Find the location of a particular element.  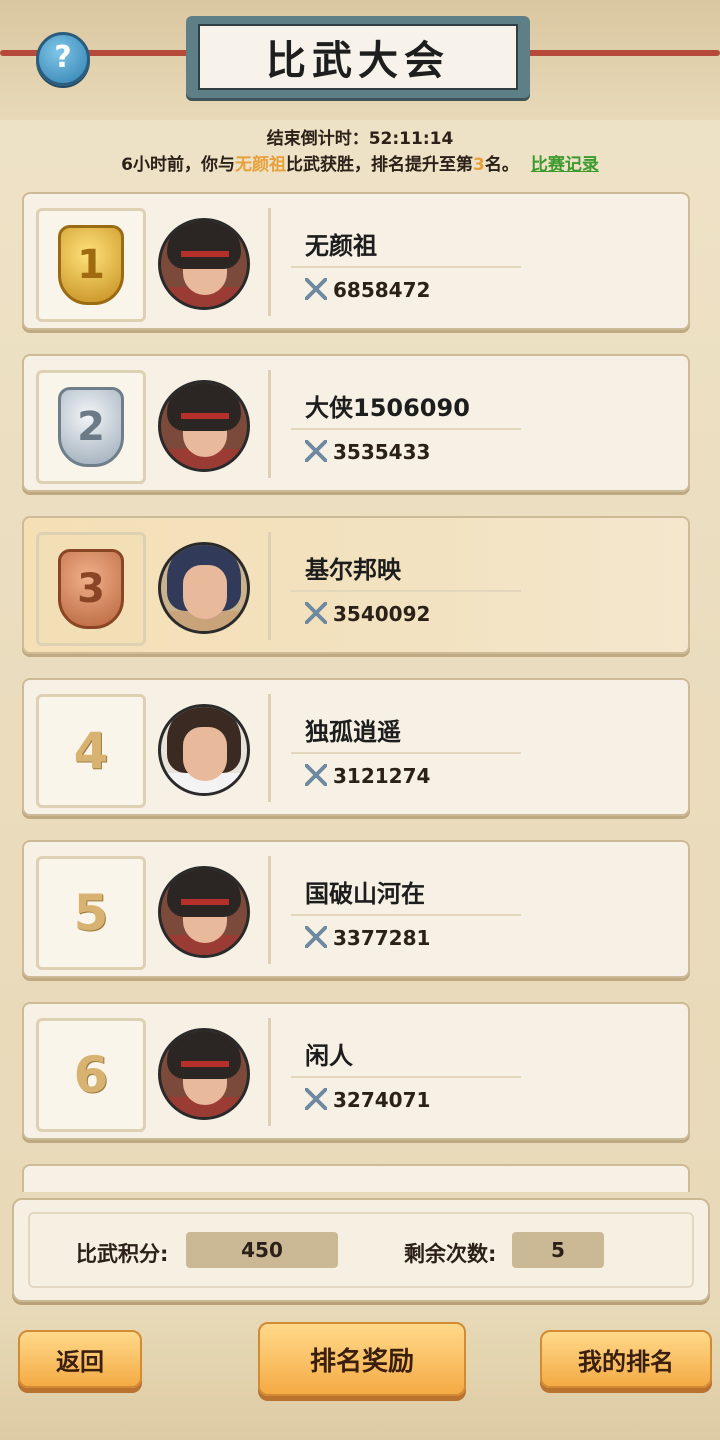

ranking-card: 1 无颜祖 6858472 比武 is located at coordinates (356, 261).